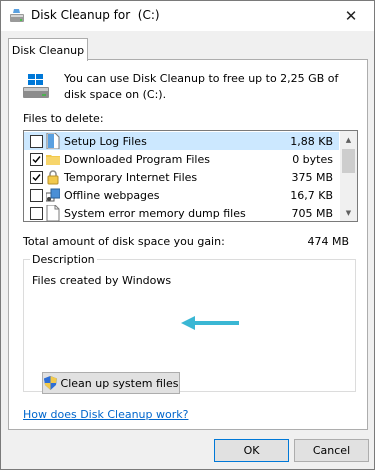  I want to click on file-name: System error memory dump files, so click(155, 213).